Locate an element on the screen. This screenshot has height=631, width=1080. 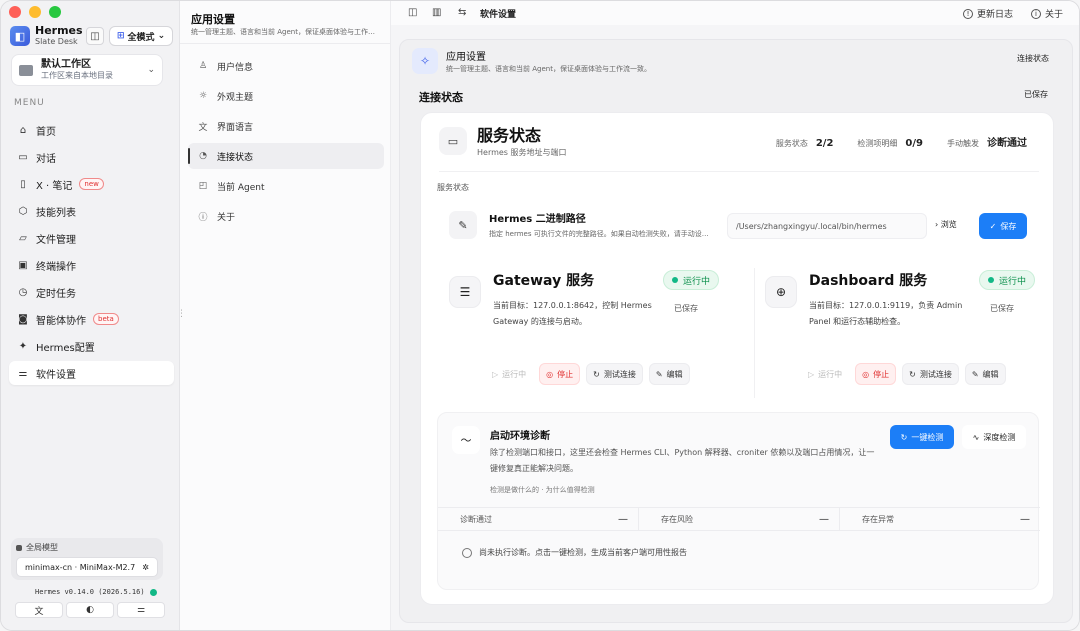
topbar: ◫ ▥ ⇆ 软件设置 ! 更新日志 i 关于 is located at coordinates (735, 13).